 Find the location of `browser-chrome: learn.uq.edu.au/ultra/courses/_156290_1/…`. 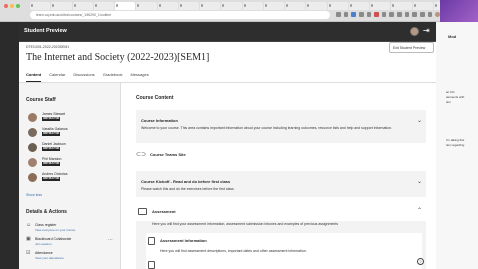

browser-chrome: learn.uq.edu.au/ultra/courses/_156290_1/… is located at coordinates (239, 11).